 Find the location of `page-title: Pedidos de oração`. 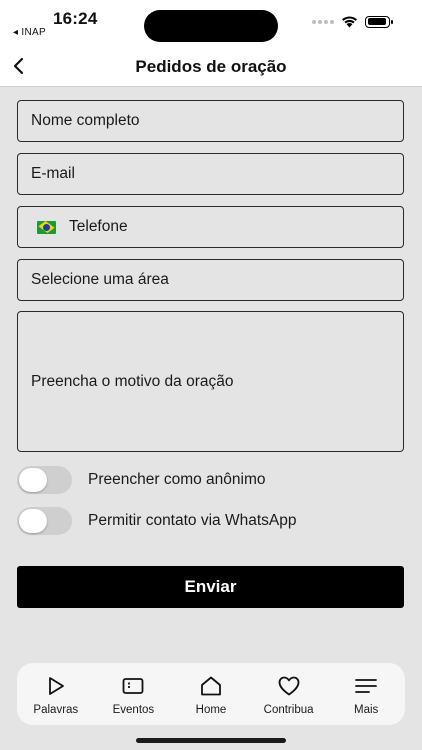

page-title: Pedidos de oração is located at coordinates (211, 66).